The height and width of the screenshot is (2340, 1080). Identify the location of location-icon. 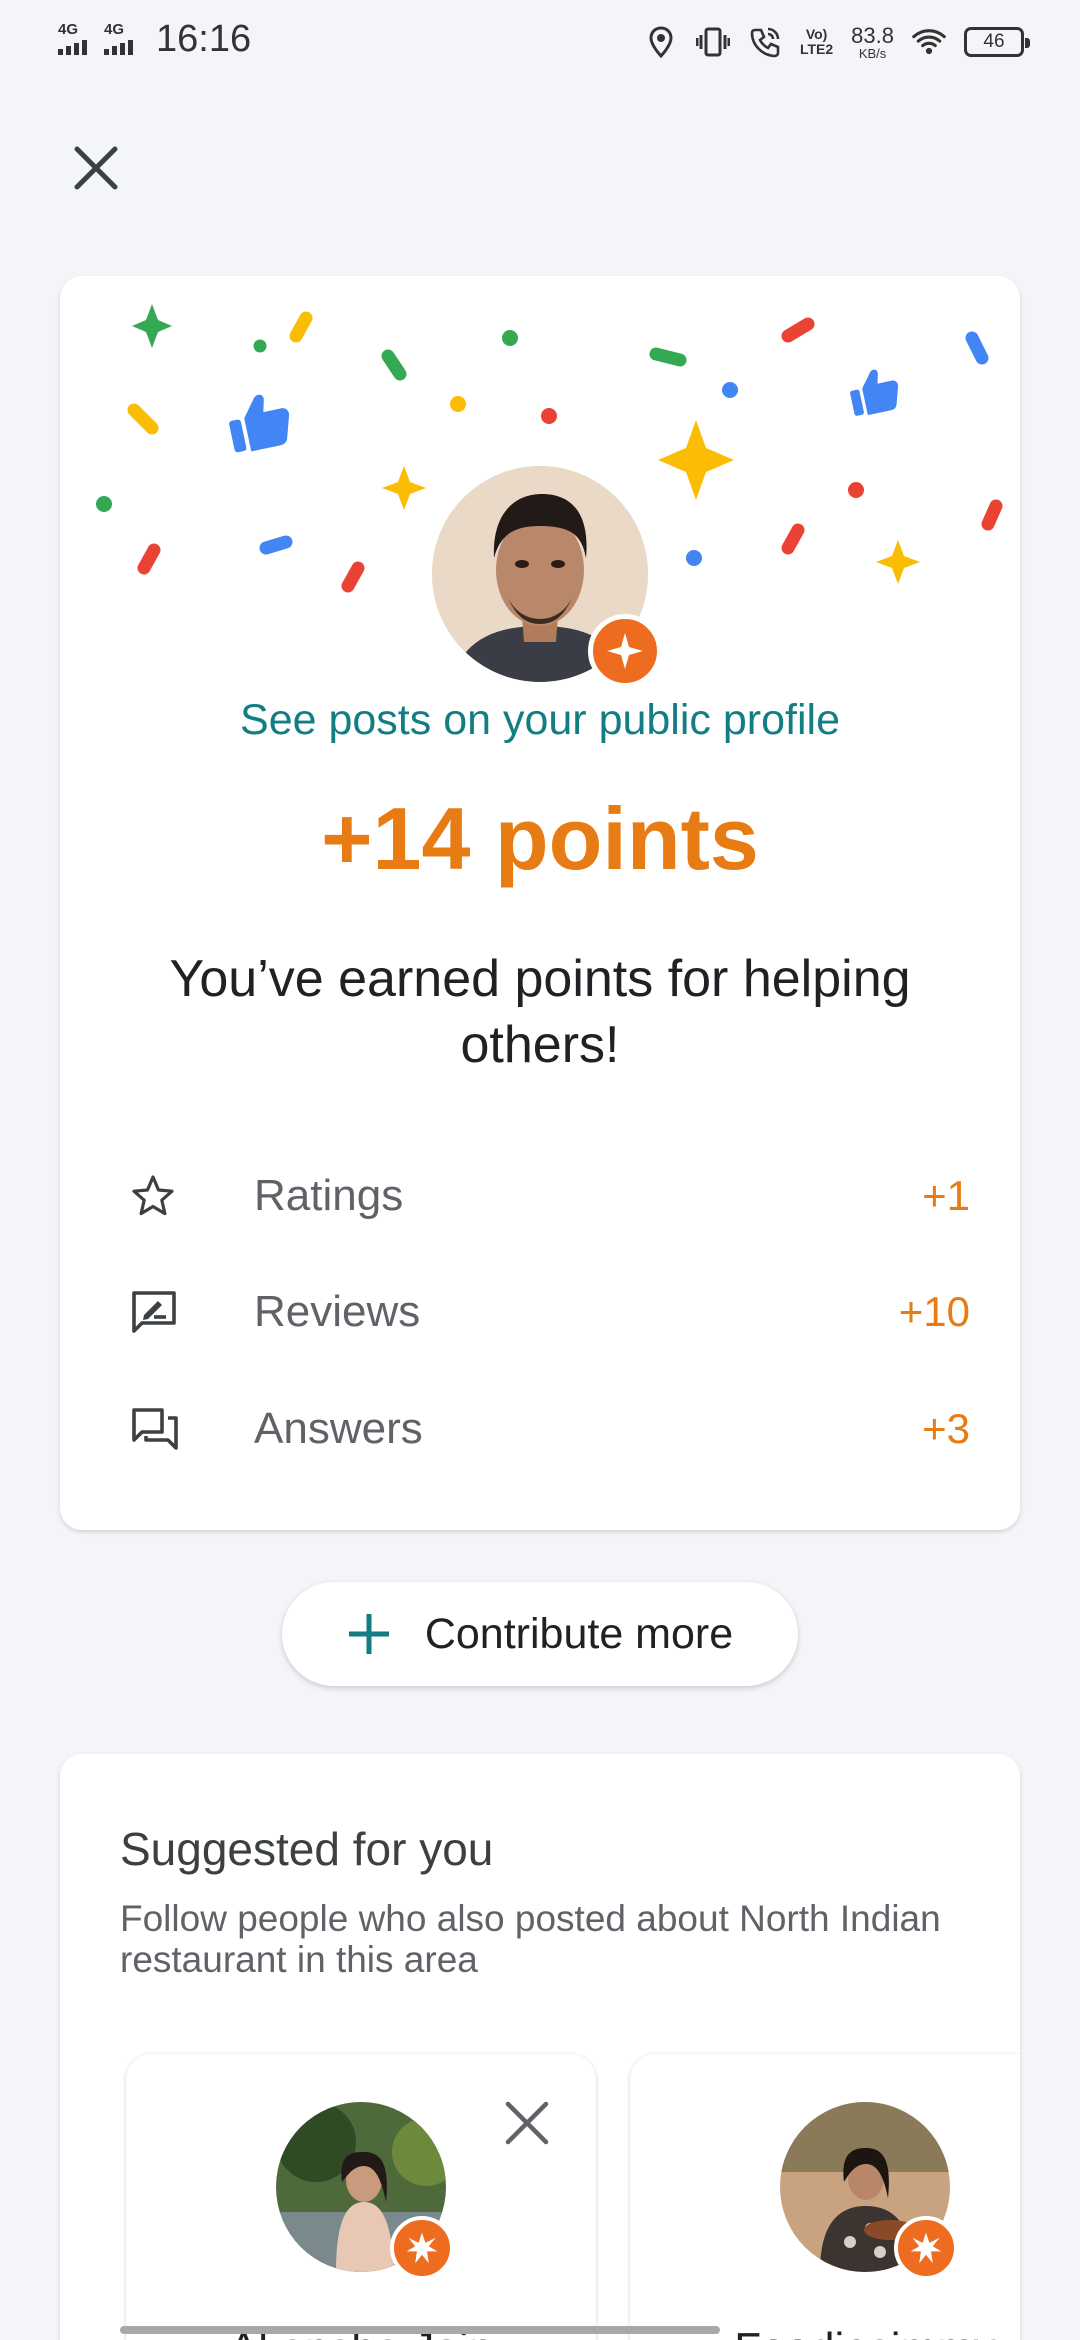
(661, 42).